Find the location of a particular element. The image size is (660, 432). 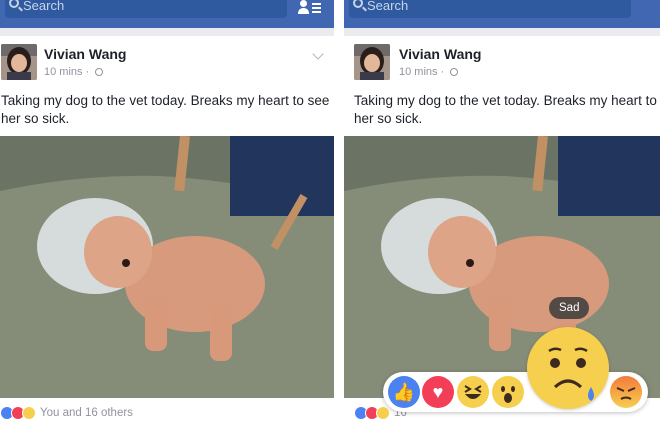

thumbs-up-icon: 👍 is located at coordinates (404, 392).